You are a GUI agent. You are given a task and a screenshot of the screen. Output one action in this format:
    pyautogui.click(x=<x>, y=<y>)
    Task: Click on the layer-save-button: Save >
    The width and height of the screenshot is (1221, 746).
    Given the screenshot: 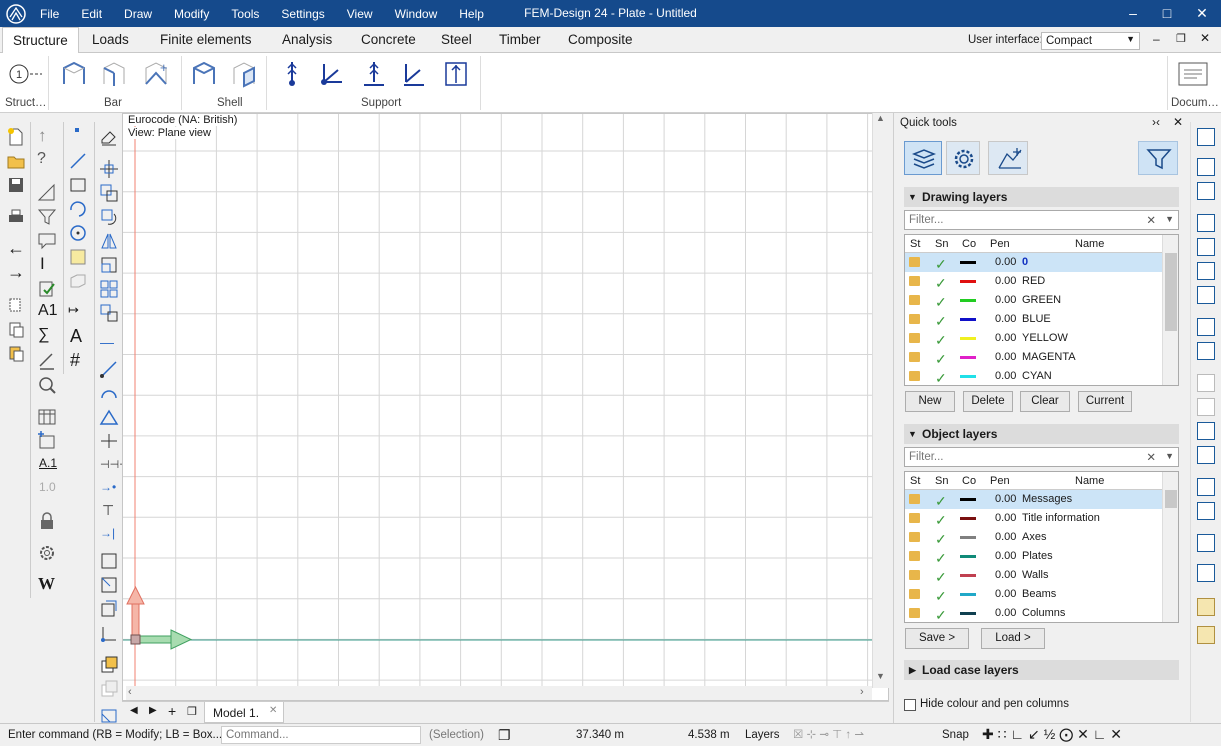 What is the action you would take?
    pyautogui.click(x=937, y=638)
    